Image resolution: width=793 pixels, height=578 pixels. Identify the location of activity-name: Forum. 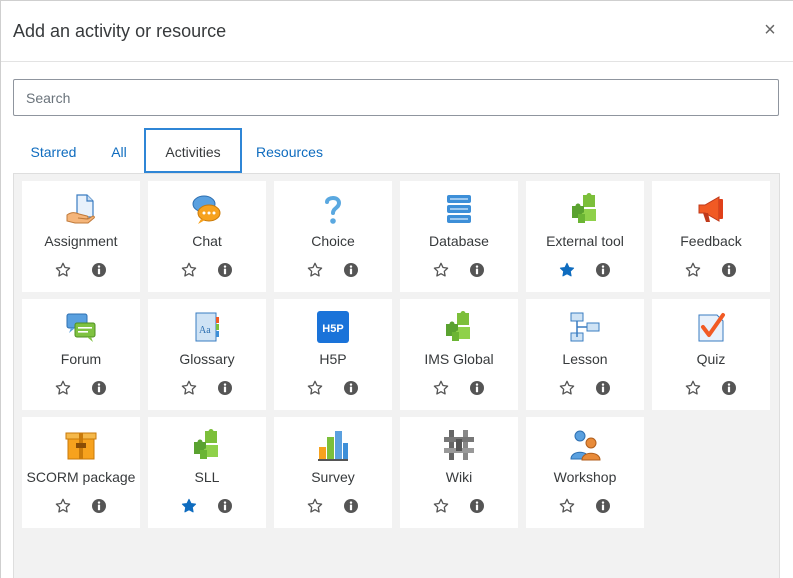
(81, 359).